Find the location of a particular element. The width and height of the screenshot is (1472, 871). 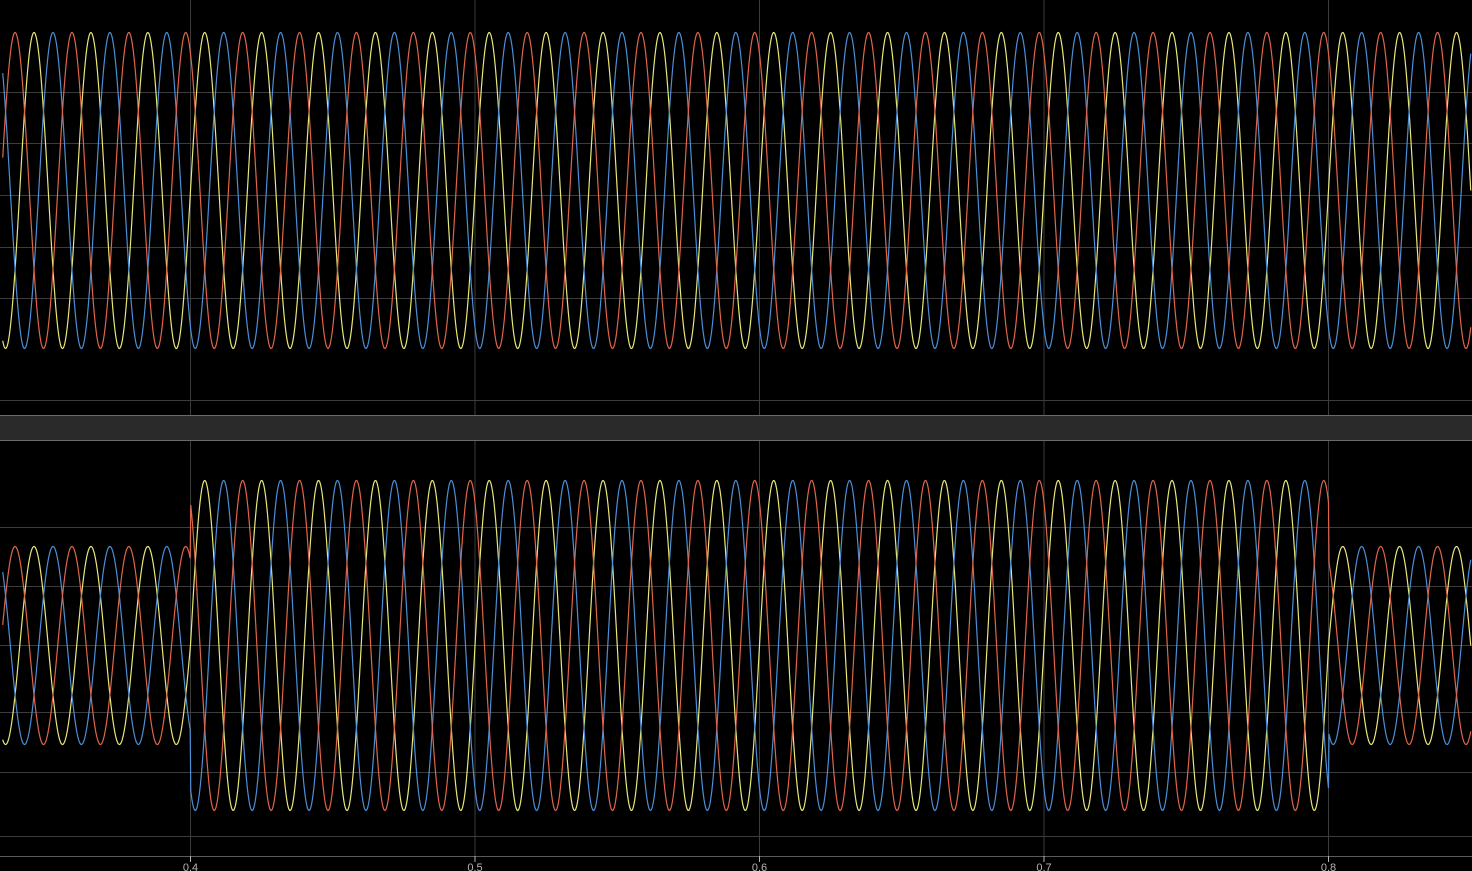

x-tick-label: 0.4 is located at coordinates (190, 866).